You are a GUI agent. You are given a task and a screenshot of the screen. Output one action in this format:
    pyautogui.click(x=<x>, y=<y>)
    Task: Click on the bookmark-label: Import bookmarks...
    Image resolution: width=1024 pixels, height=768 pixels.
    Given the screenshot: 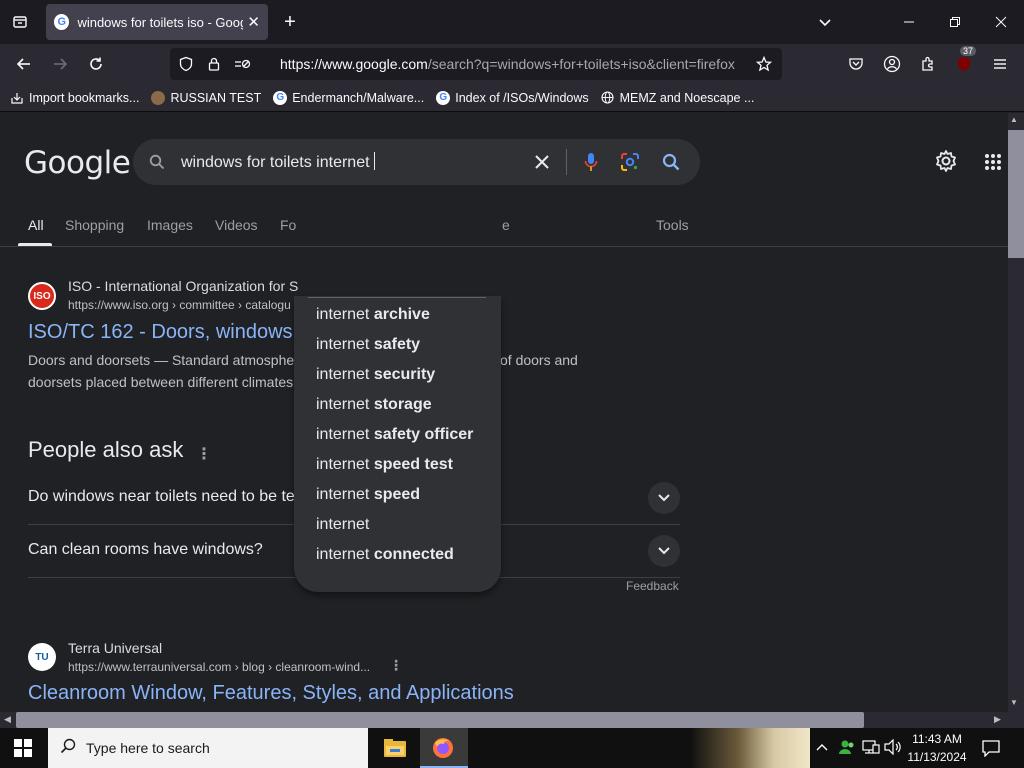 What is the action you would take?
    pyautogui.click(x=84, y=97)
    